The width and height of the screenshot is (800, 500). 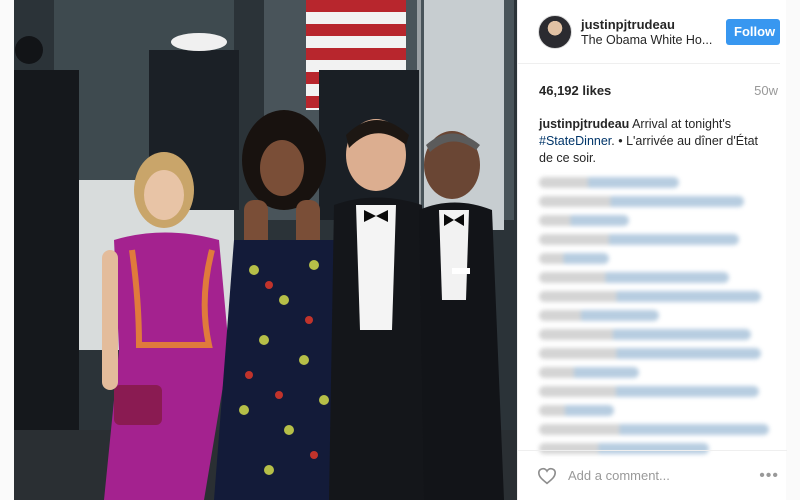 I want to click on heart-icon, so click(x=547, y=476).